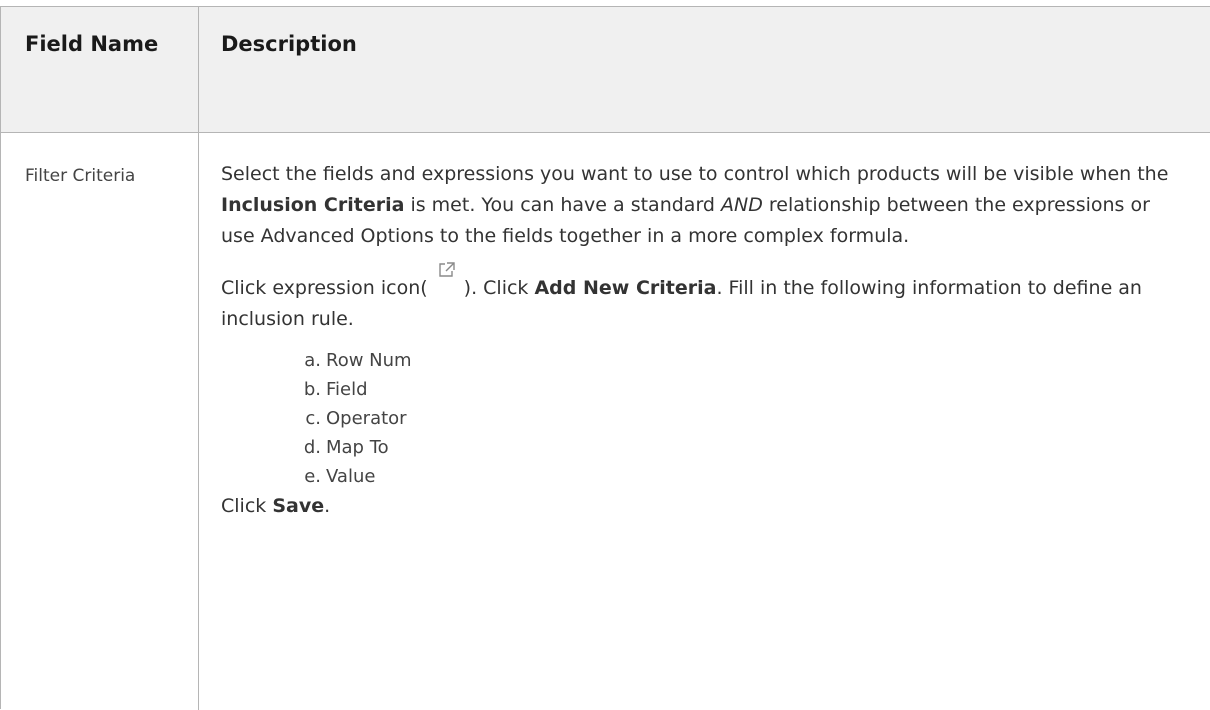 The width and height of the screenshot is (1210, 710). I want to click on list-marker: e., so click(312, 476).